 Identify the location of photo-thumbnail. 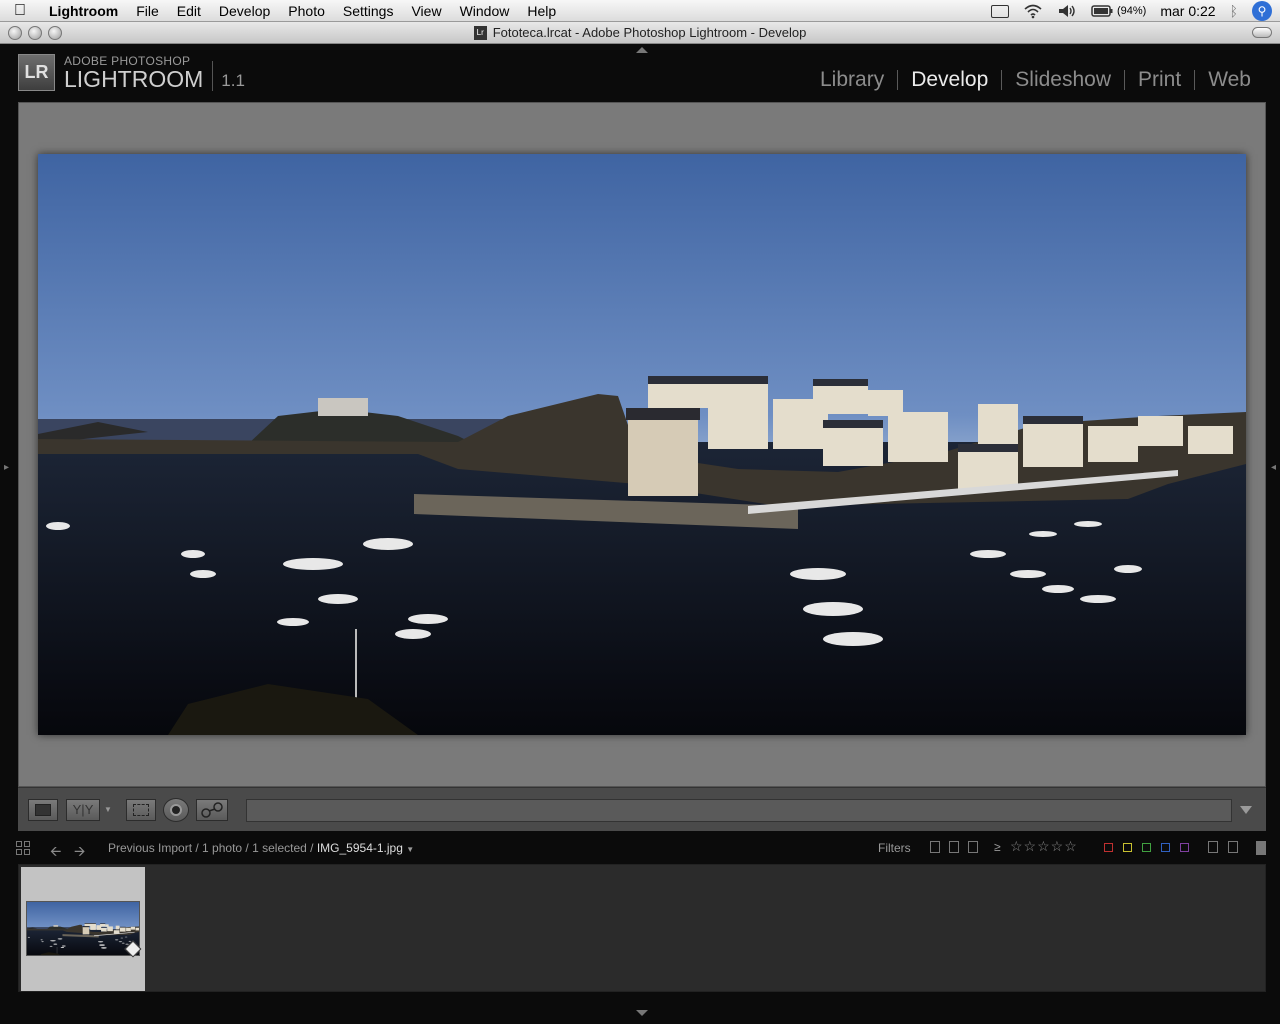
(83, 928).